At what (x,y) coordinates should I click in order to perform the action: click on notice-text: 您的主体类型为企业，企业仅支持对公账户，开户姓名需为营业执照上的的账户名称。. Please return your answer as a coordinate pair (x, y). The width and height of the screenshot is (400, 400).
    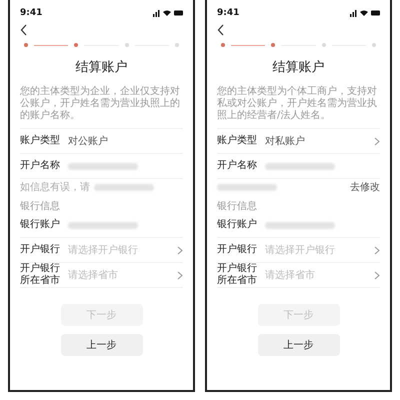
    Looking at the image, I should click on (101, 107).